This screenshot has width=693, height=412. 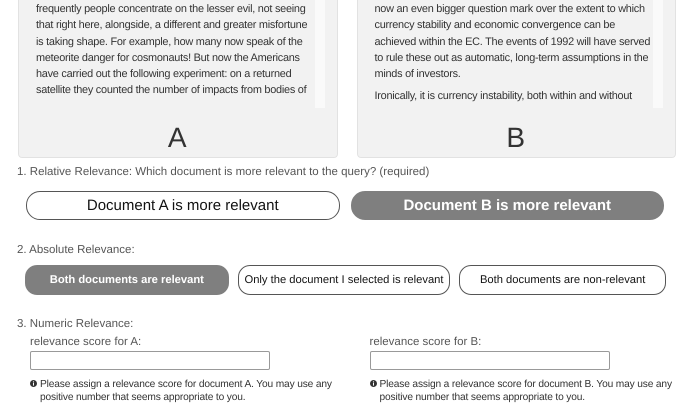 What do you see at coordinates (127, 280) in the screenshot?
I see `choice-button: Both documents are relevant` at bounding box center [127, 280].